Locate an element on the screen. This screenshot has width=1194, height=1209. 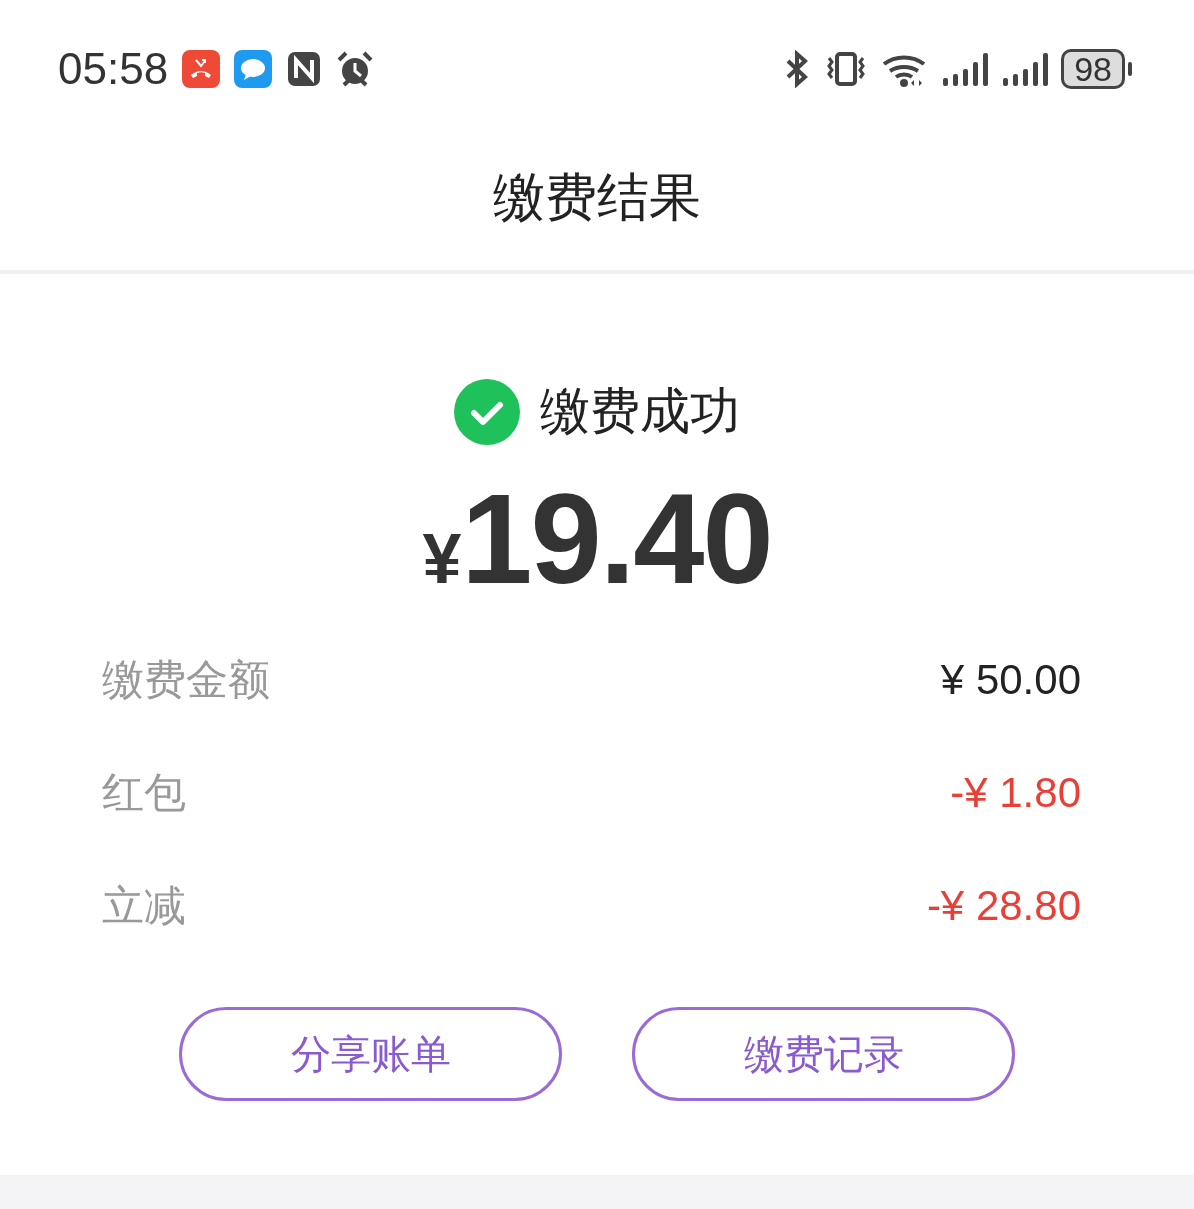
payment-status: 缴费成功 is located at coordinates (640, 411).